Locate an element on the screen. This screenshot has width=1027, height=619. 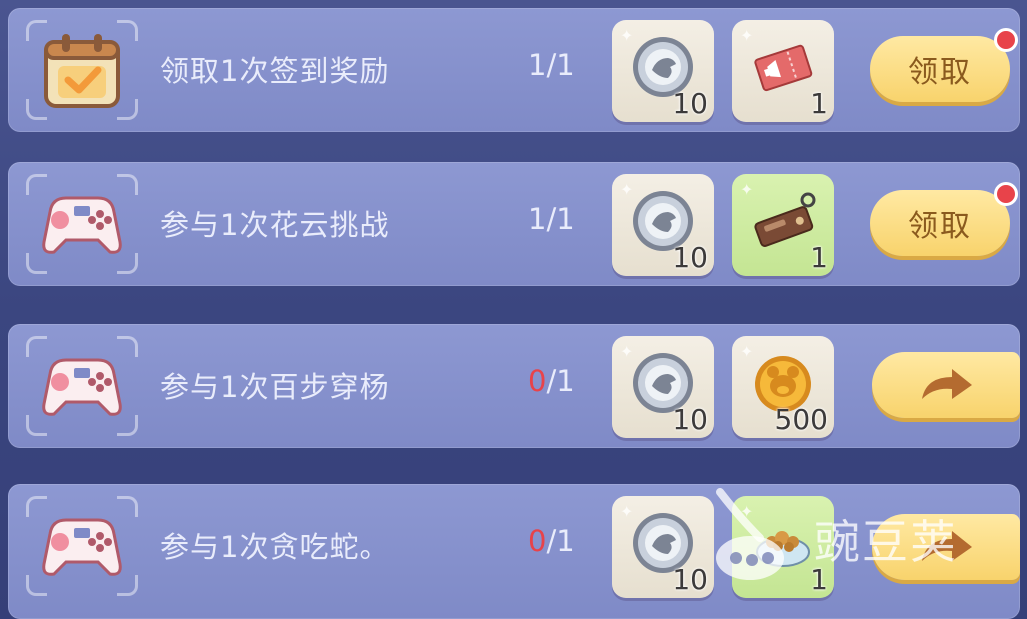
reward-count: 500 is located at coordinates (801, 419).